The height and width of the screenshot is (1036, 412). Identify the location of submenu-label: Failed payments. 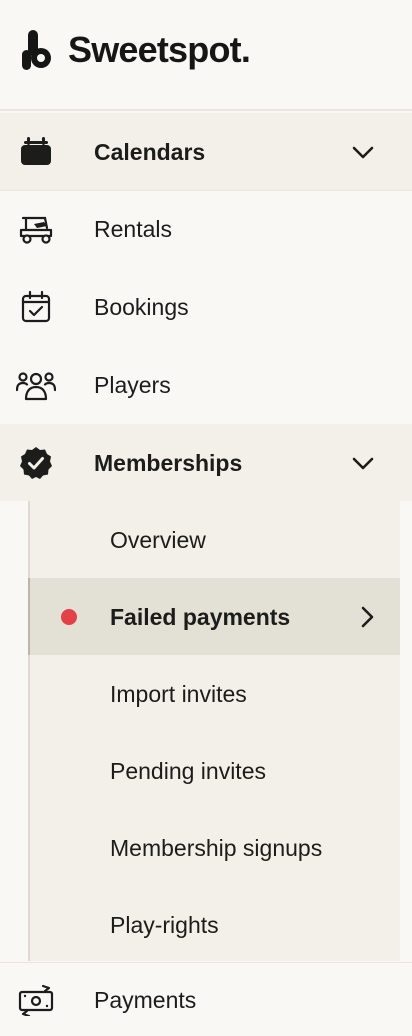
(200, 616).